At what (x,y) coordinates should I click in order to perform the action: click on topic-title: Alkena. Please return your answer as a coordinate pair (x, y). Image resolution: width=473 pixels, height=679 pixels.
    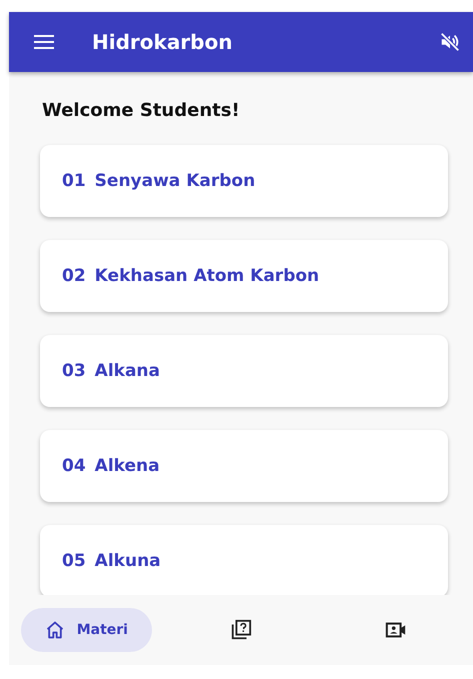
    Looking at the image, I should click on (127, 466).